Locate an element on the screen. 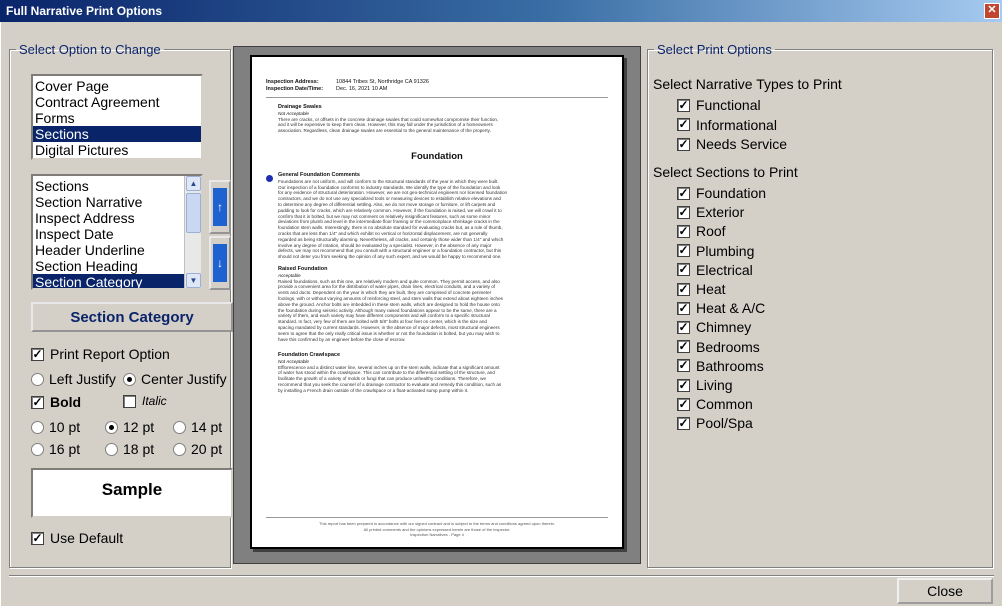 The width and height of the screenshot is (1002, 606). print-informational-checkbox: ✓ Informational is located at coordinates (727, 125).